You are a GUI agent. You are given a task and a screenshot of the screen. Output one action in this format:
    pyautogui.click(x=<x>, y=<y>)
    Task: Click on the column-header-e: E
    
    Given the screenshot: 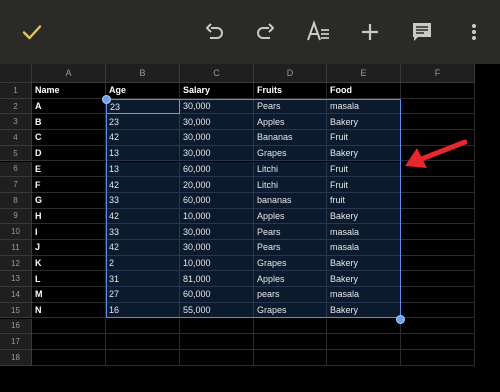 What is the action you would take?
    pyautogui.click(x=364, y=73)
    